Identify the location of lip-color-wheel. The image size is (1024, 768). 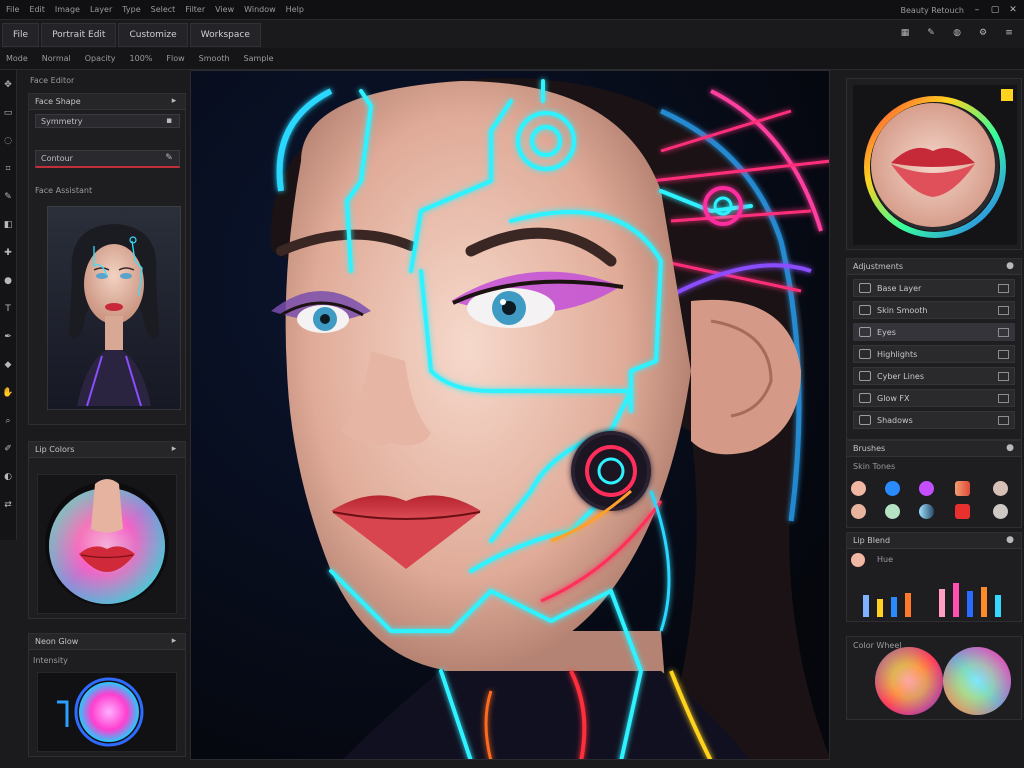
(107, 544).